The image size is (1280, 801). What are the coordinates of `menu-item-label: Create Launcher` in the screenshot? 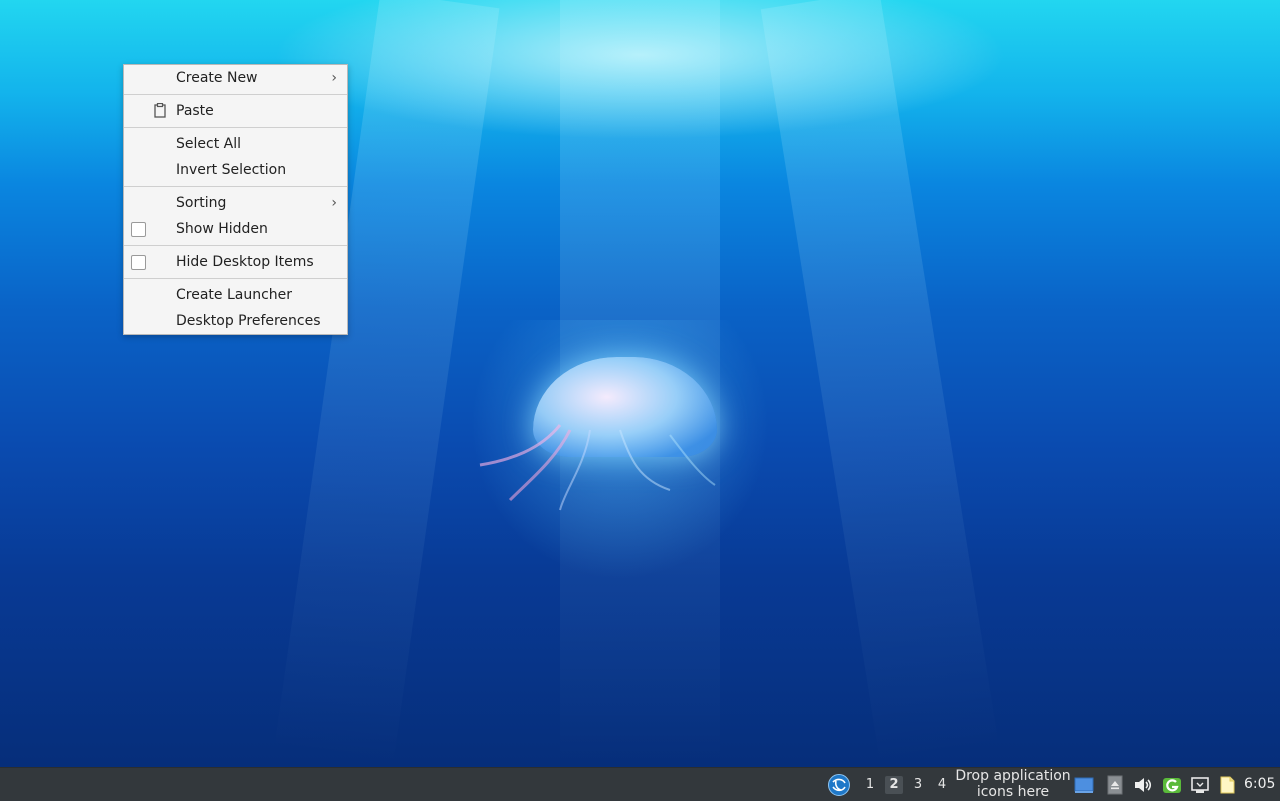 It's located at (234, 295).